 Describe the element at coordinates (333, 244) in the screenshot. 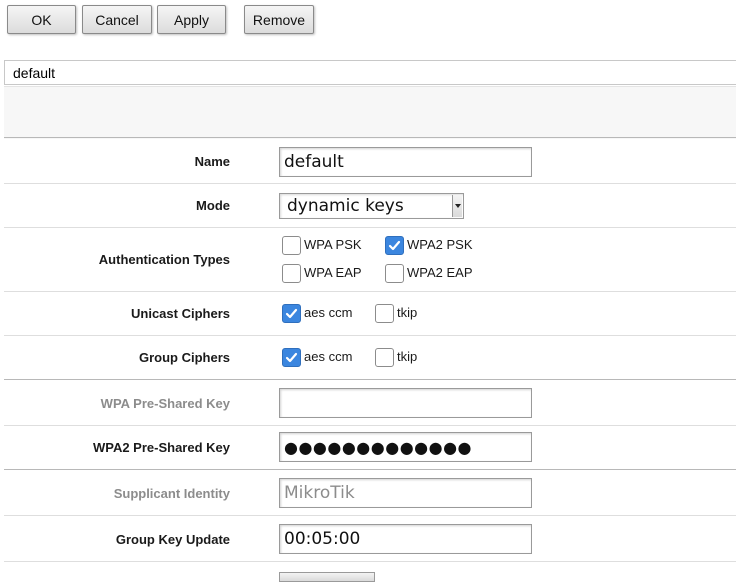

I see `wpa-psk-label: WPA PSK` at that location.